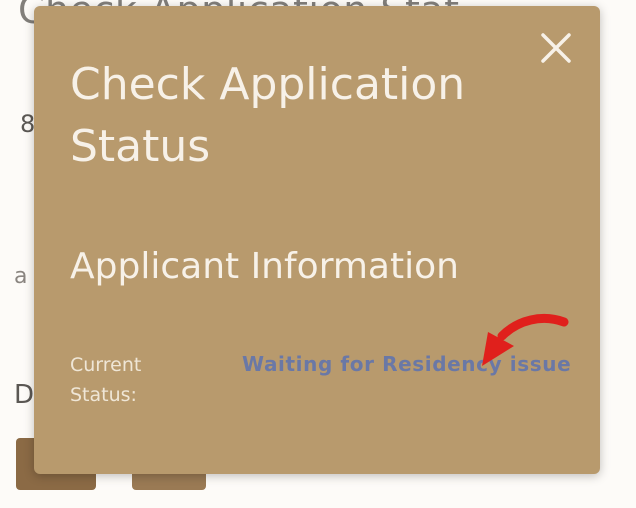 This screenshot has width=636, height=508. I want to click on modal-title: Check Application Status, so click(268, 115).